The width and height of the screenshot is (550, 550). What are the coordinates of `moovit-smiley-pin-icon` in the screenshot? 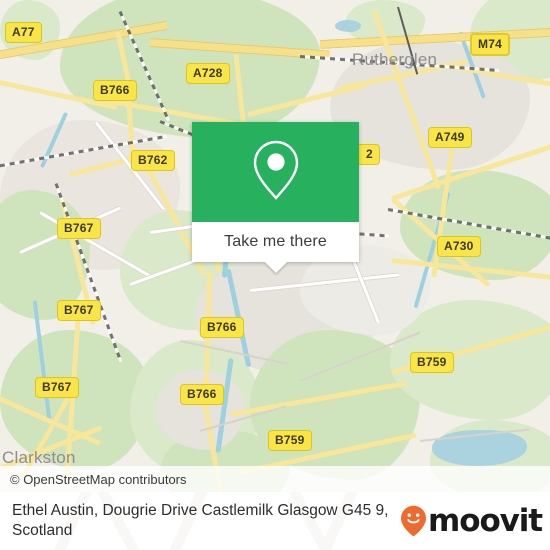 It's located at (413, 521).